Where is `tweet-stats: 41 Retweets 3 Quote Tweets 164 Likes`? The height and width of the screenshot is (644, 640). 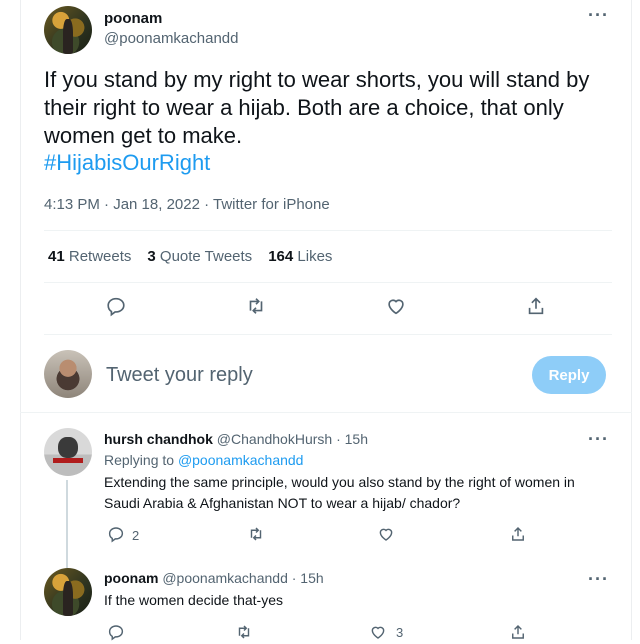 tweet-stats: 41 Retweets 3 Quote Tweets 164 Likes is located at coordinates (190, 256).